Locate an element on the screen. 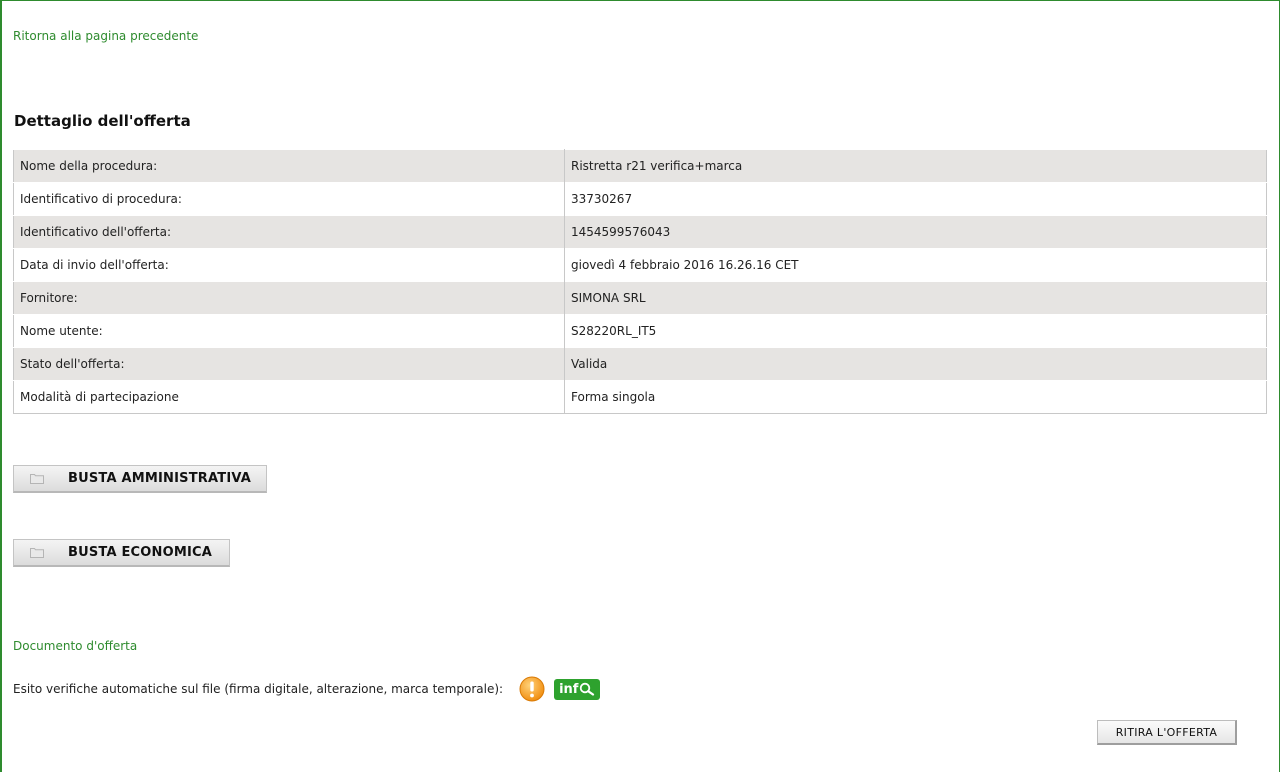 The height and width of the screenshot is (772, 1282). row-value: SIMONA SRL is located at coordinates (915, 298).